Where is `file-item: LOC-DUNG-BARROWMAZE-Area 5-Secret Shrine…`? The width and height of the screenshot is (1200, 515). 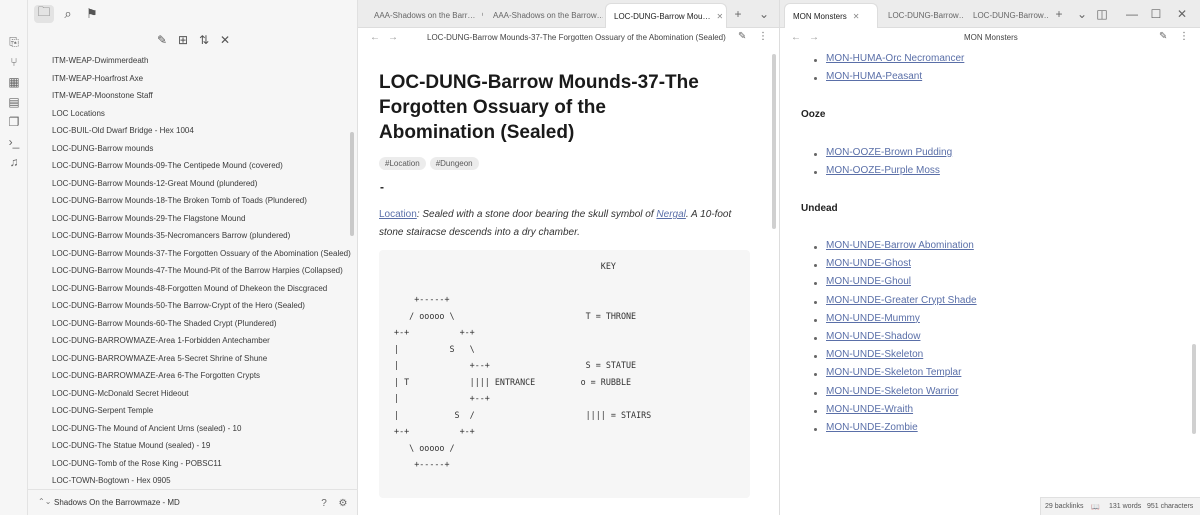
file-item: LOC-DUNG-BARROWMAZE-Area 5-Secret Shrine… is located at coordinates (159, 358).